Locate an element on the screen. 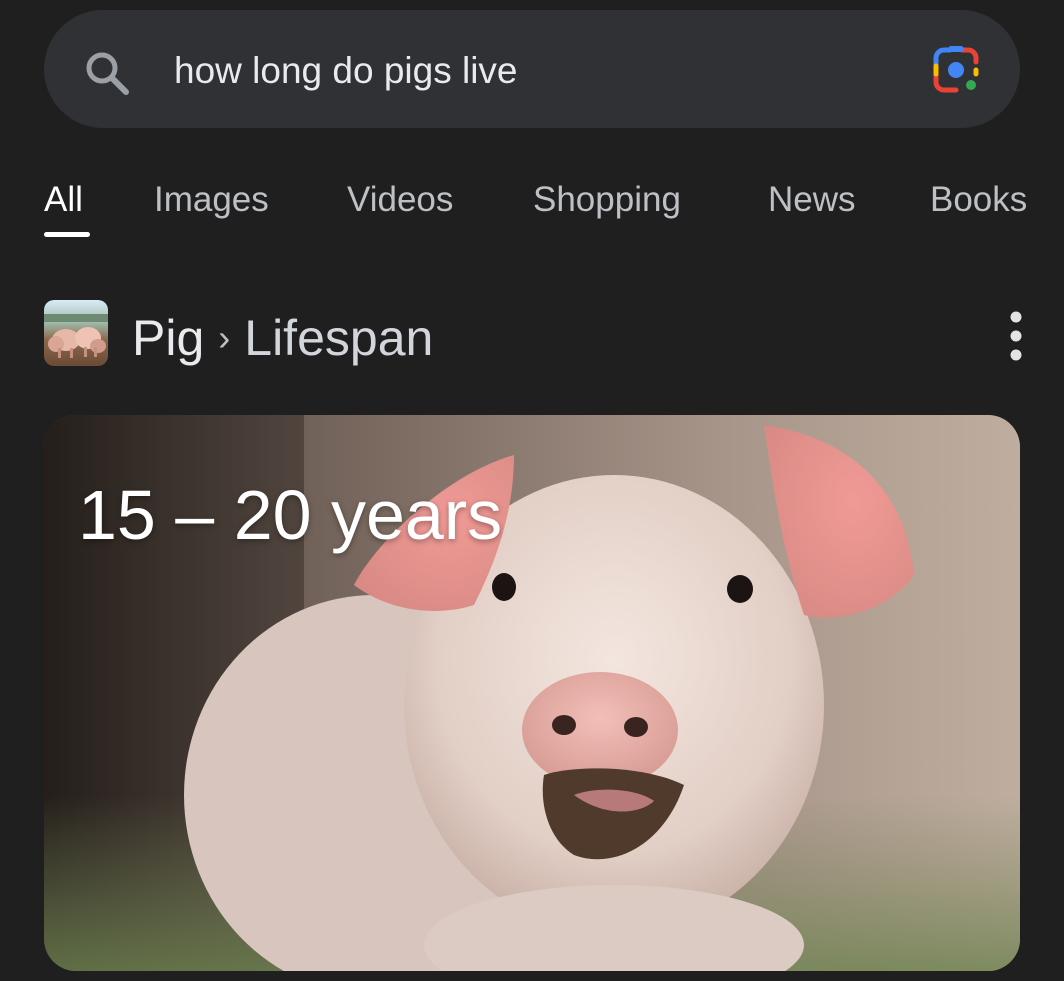 This screenshot has height=981, width=1064. tab-news: News is located at coordinates (812, 200).